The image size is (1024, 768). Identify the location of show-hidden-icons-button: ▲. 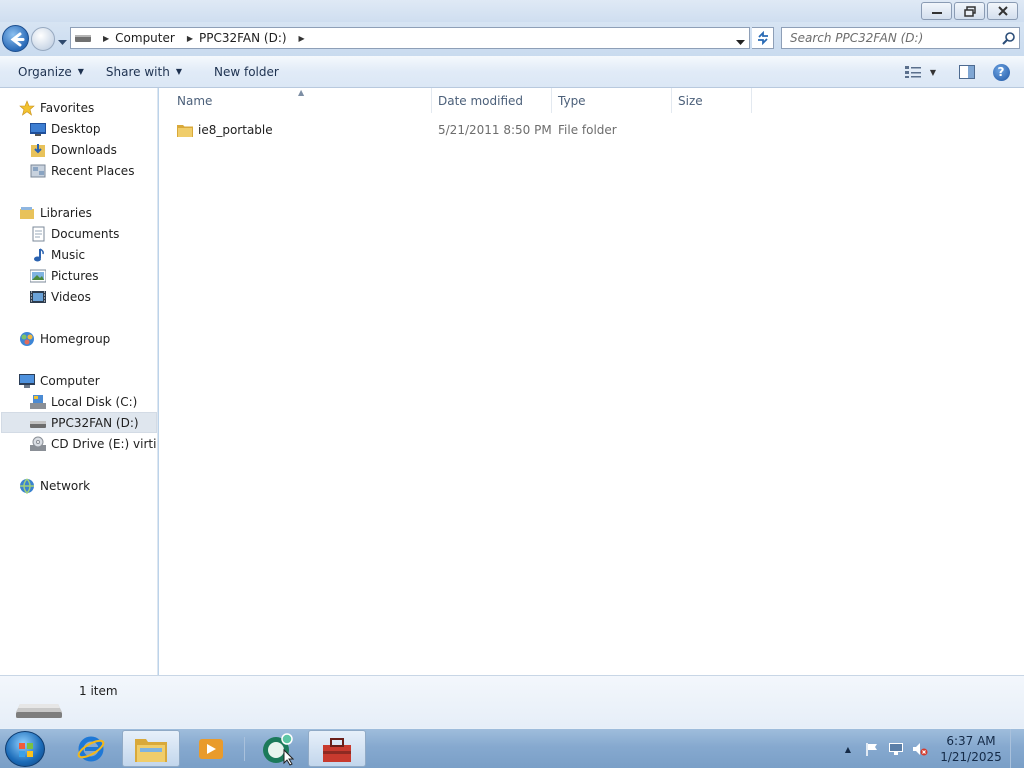
(848, 749).